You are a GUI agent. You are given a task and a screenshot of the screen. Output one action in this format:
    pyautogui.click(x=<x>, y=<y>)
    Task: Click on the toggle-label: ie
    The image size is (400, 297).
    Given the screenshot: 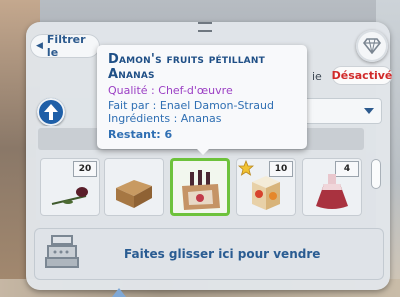 What is the action you would take?
    pyautogui.click(x=317, y=76)
    